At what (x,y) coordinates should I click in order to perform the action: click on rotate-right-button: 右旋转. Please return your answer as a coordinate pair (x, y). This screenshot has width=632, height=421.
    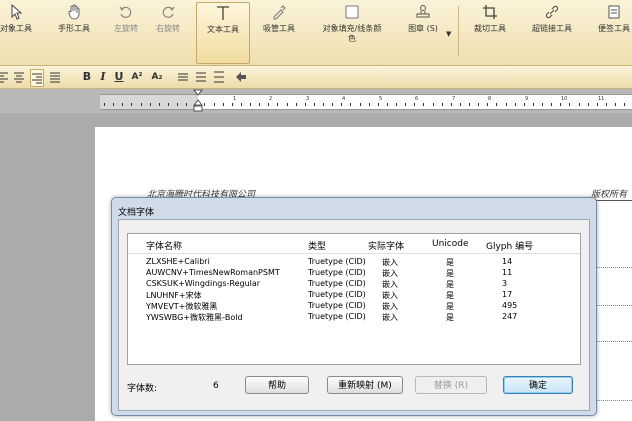
    Looking at the image, I should click on (168, 32).